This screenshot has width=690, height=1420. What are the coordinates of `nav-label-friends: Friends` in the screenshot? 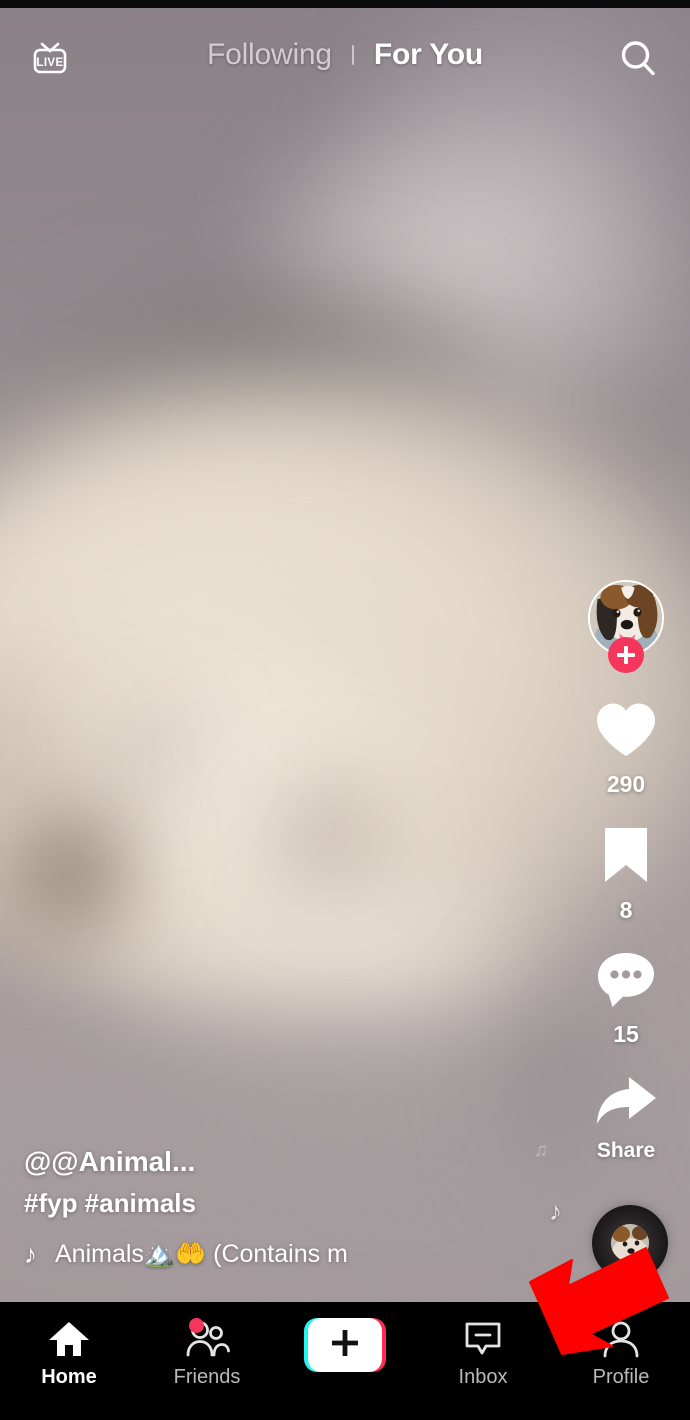 It's located at (207, 1377).